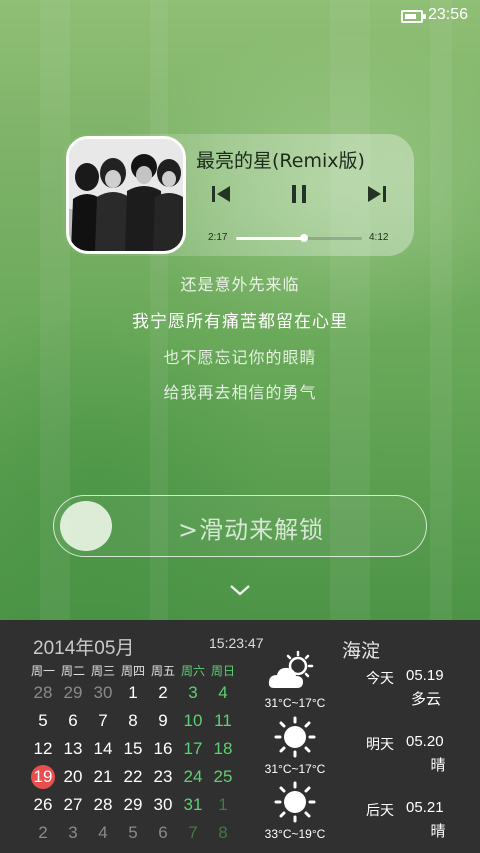  What do you see at coordinates (72, 671) in the screenshot?
I see `weekday-label: 周二` at bounding box center [72, 671].